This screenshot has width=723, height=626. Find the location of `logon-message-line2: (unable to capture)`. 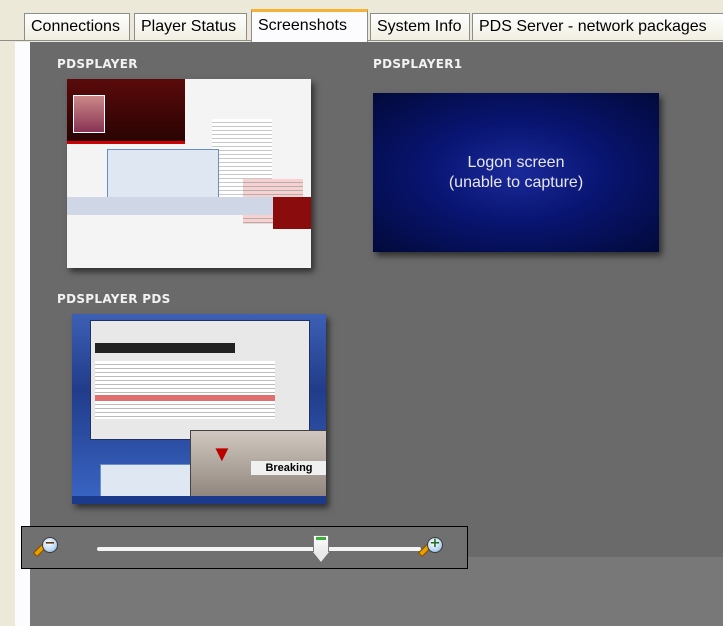

logon-message-line2: (unable to capture) is located at coordinates (516, 182).